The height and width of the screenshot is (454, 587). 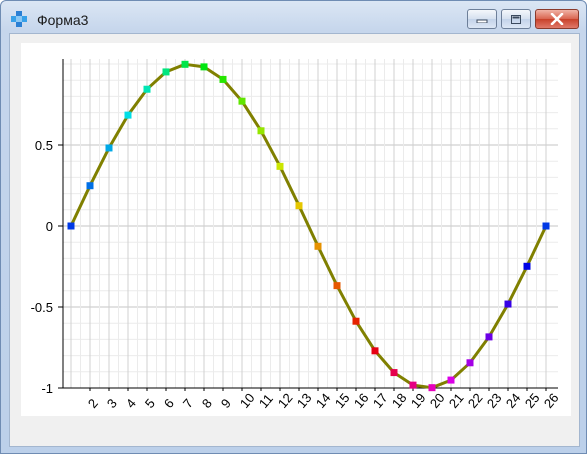 What do you see at coordinates (380, 400) in the screenshot?
I see `x-tick-label: 17` at bounding box center [380, 400].